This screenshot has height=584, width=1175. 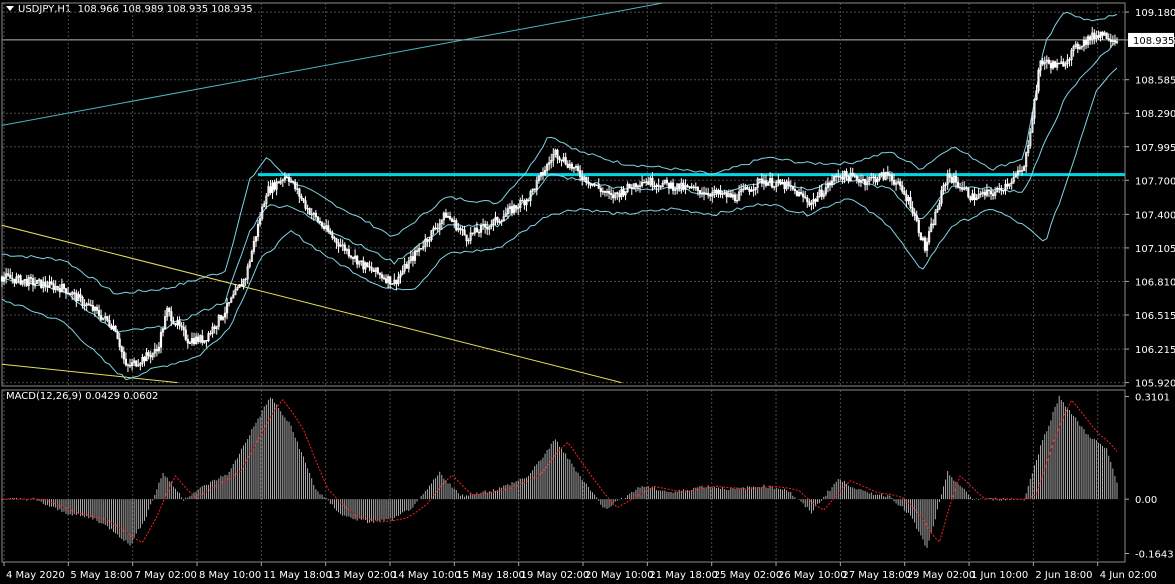 I want to click on channel-line, so click(x=332, y=64).